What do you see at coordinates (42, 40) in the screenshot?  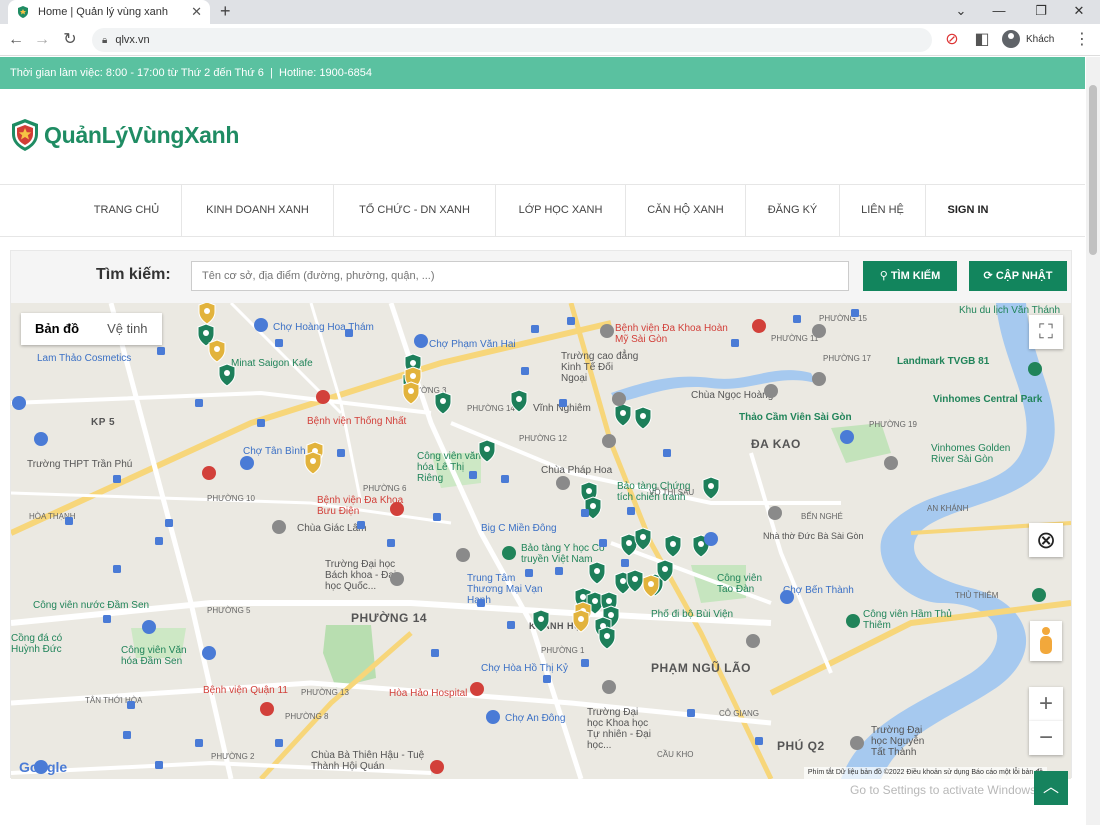 I see `forward-icon: →` at bounding box center [42, 40].